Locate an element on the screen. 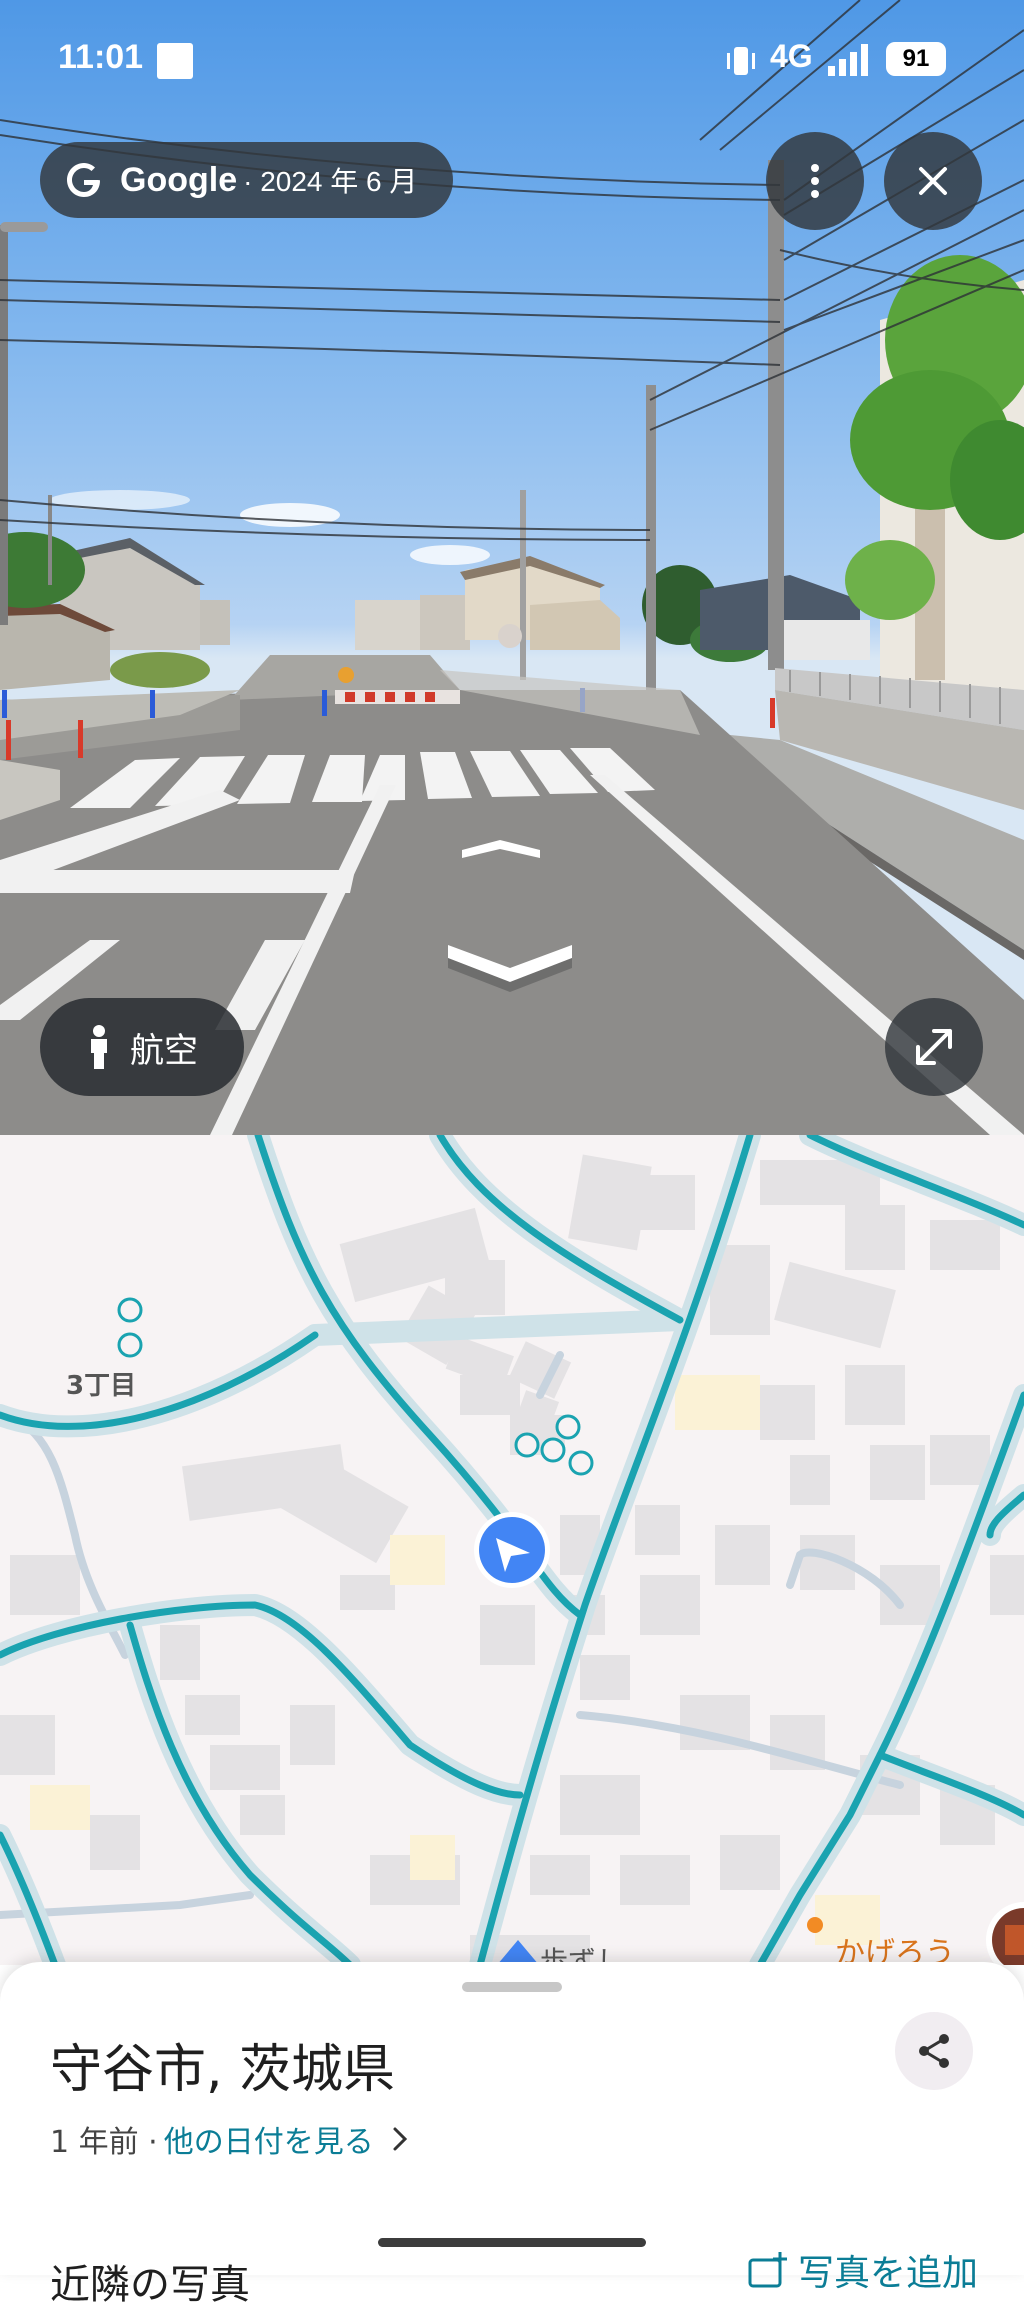  battery-indicator: 91 is located at coordinates (916, 59).